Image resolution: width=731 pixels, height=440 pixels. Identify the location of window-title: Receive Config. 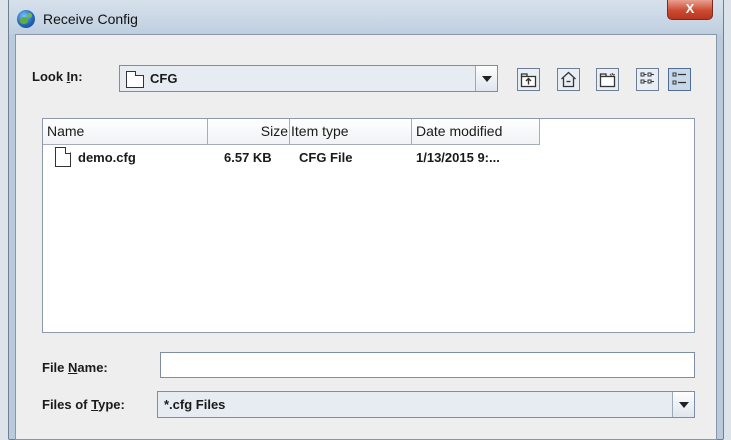
(90, 19).